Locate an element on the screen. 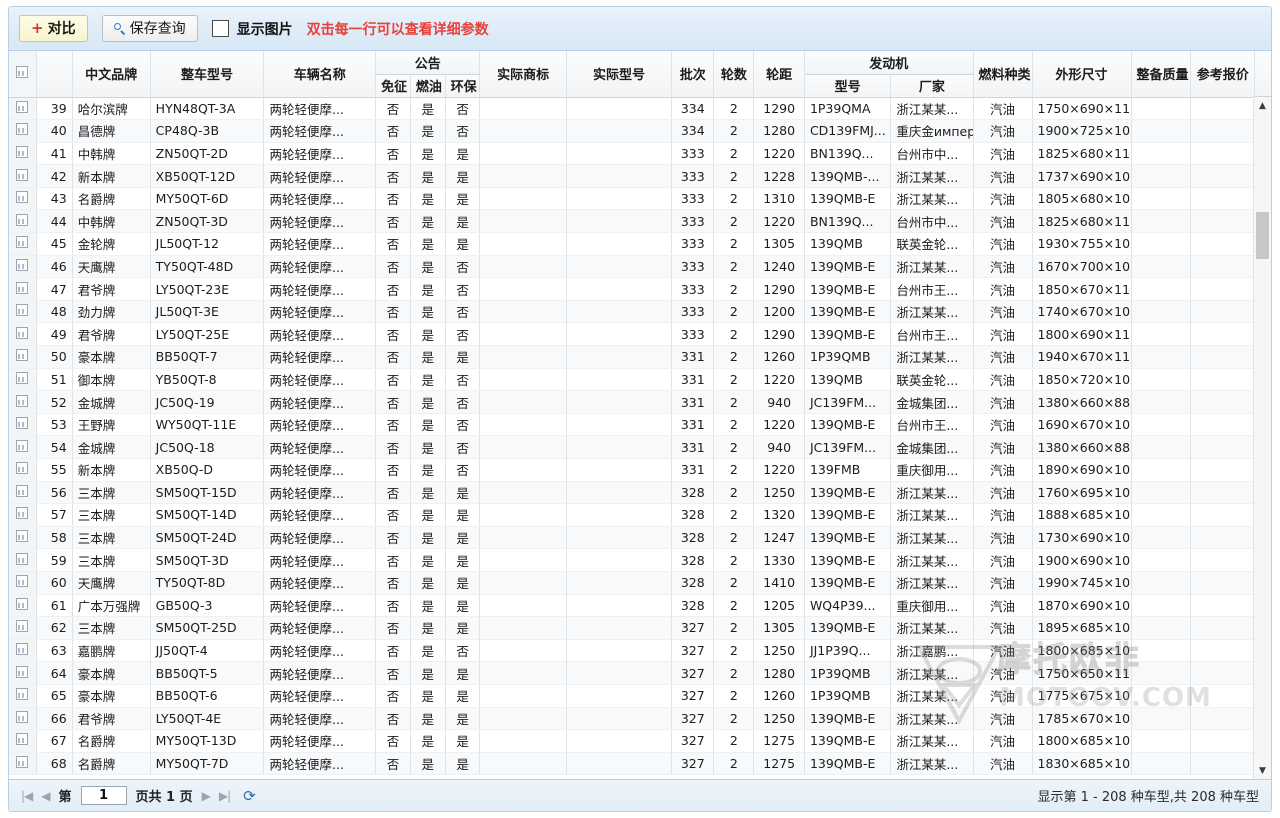  scroll-up-icon: ▲ is located at coordinates (1262, 105).